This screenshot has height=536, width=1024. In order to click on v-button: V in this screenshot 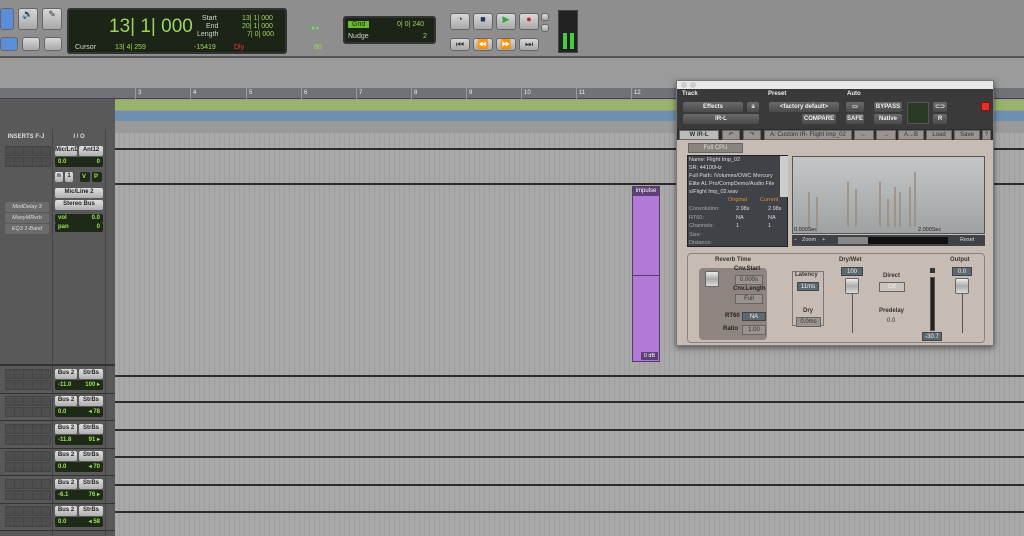, I will do `click(85, 177)`.